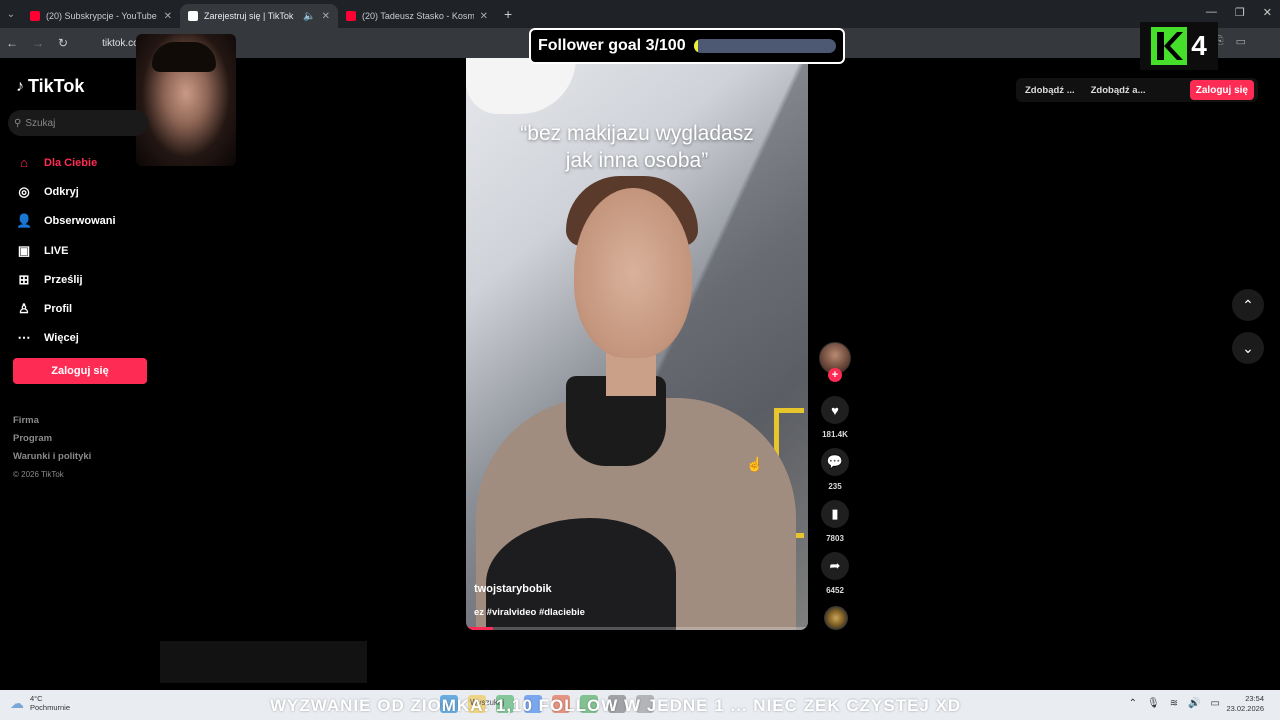  What do you see at coordinates (56, 250) in the screenshot?
I see `sidebar-item-label: LIVE` at bounding box center [56, 250].